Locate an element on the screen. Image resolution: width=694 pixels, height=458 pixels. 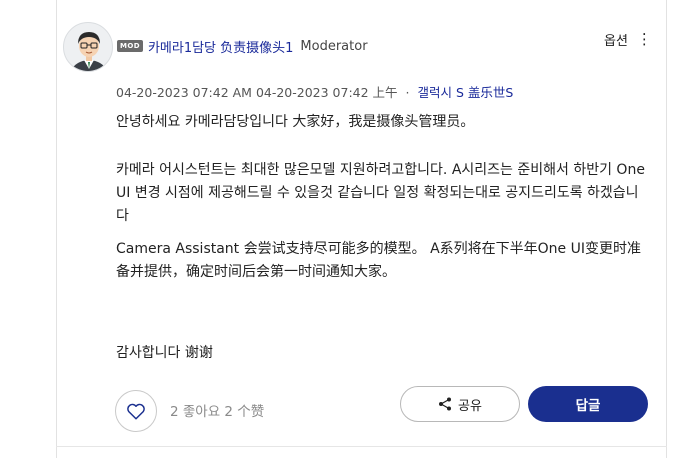
device-tag-cn-link: 盖乐世S is located at coordinates (490, 92).